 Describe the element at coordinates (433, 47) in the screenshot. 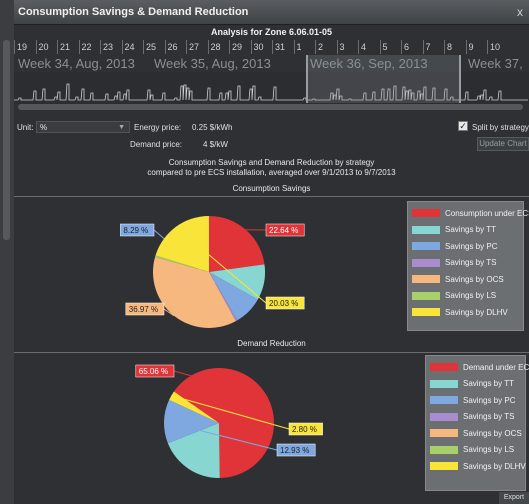

I see `day-tick-label: 7` at that location.